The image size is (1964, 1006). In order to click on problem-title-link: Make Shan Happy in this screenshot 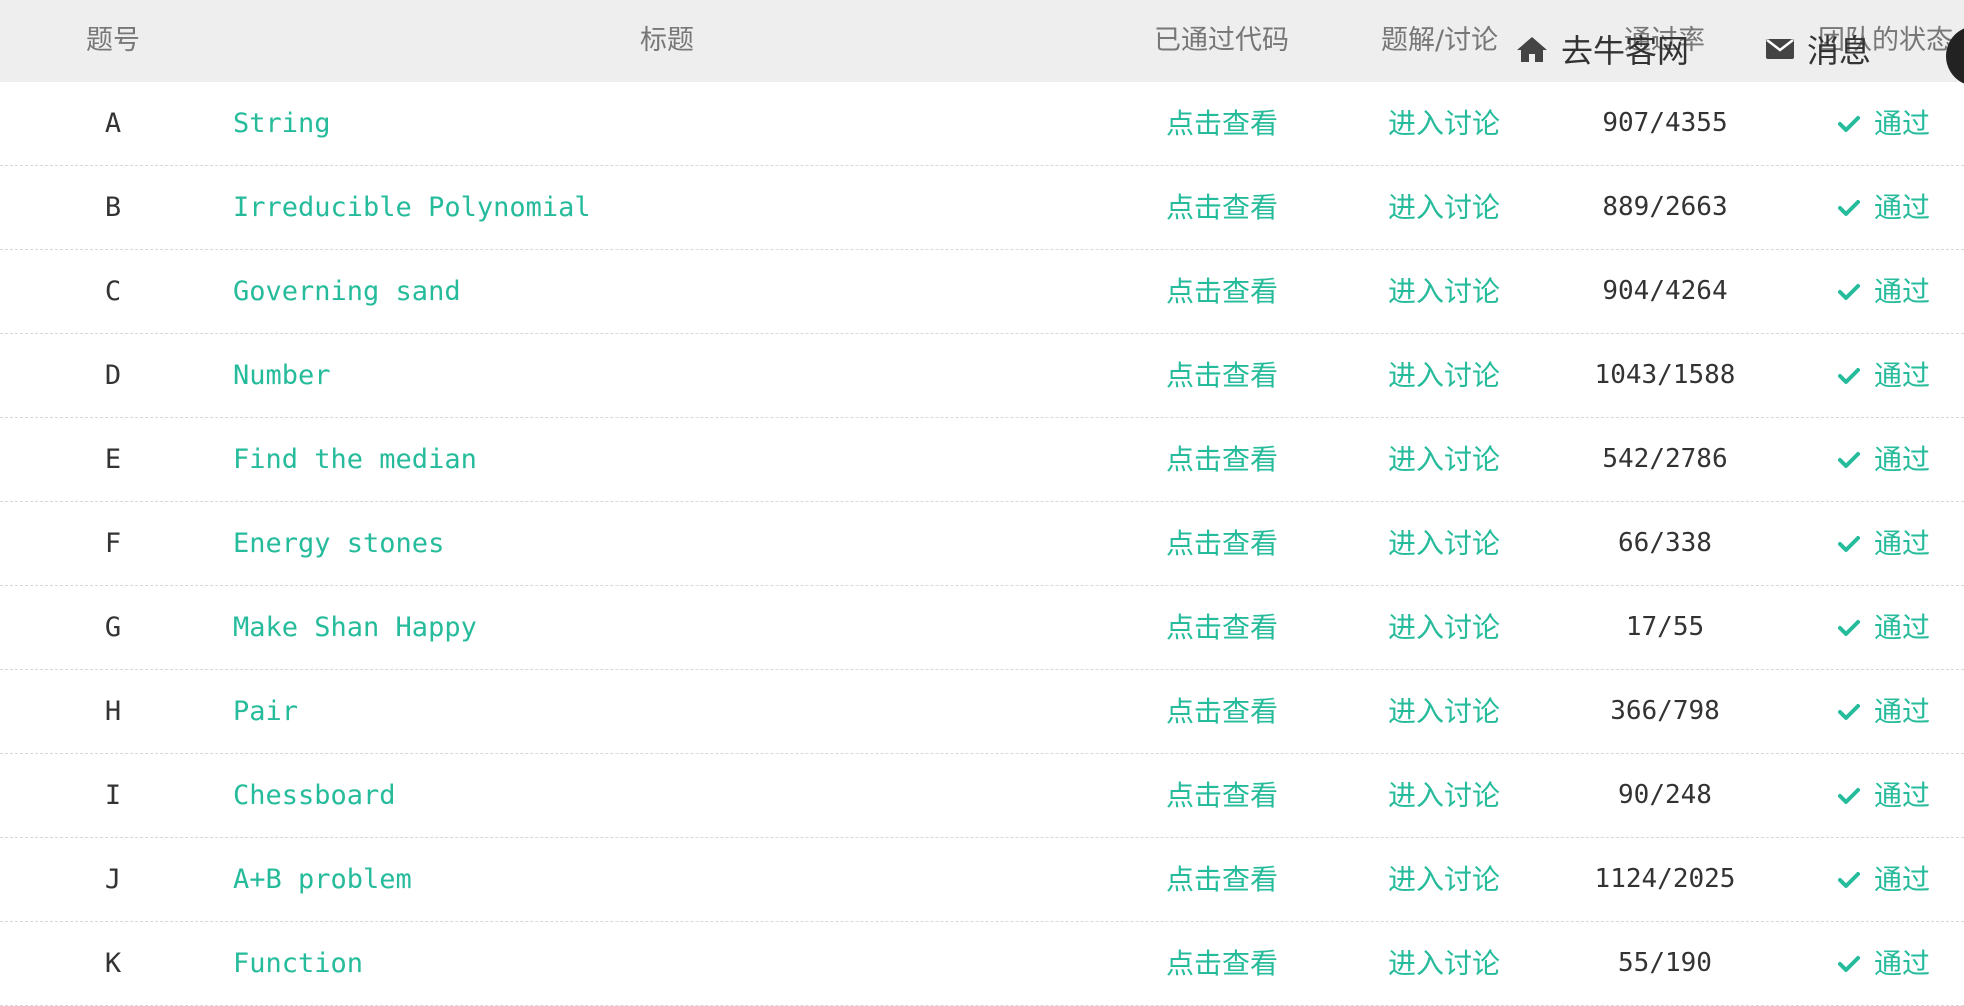, I will do `click(355, 627)`.